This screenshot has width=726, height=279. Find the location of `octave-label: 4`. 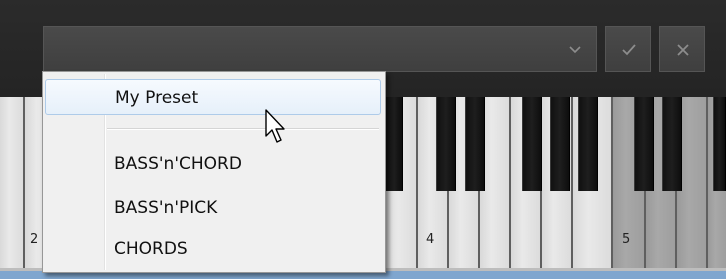

octave-label: 4 is located at coordinates (430, 239).